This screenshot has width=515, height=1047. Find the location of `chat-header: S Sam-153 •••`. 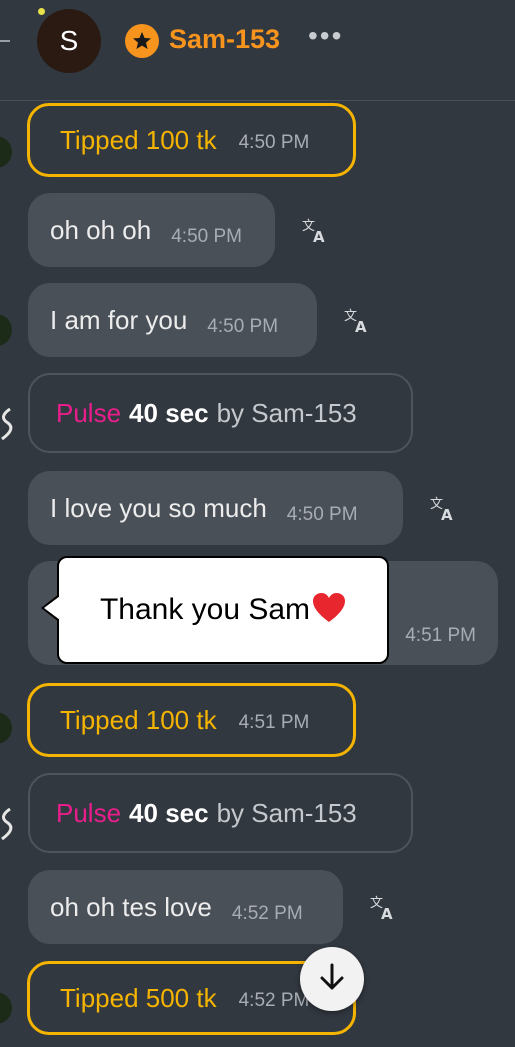

chat-header: S Sam-153 ••• is located at coordinates (257, 50).